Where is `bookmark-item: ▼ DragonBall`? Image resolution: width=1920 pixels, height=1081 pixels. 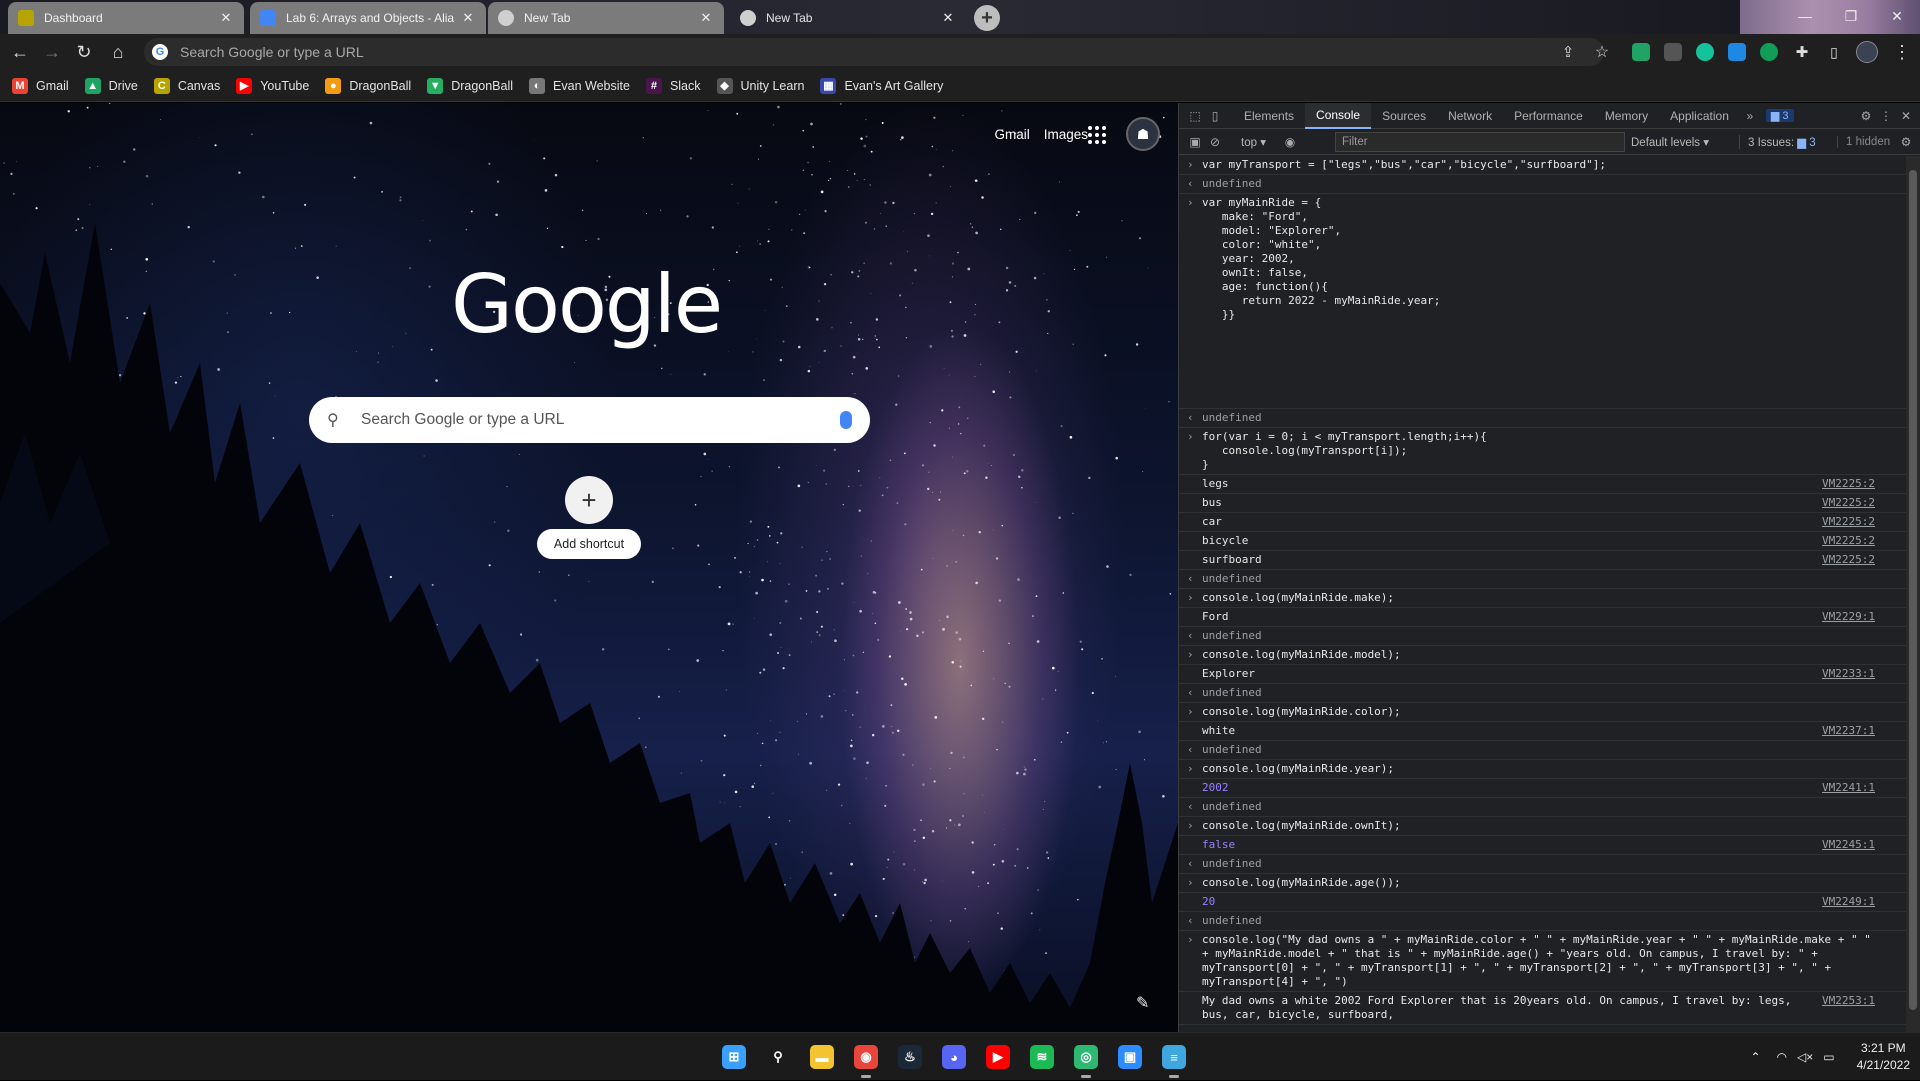
bookmark-item: ▼ DragonBall is located at coordinates (470, 85).